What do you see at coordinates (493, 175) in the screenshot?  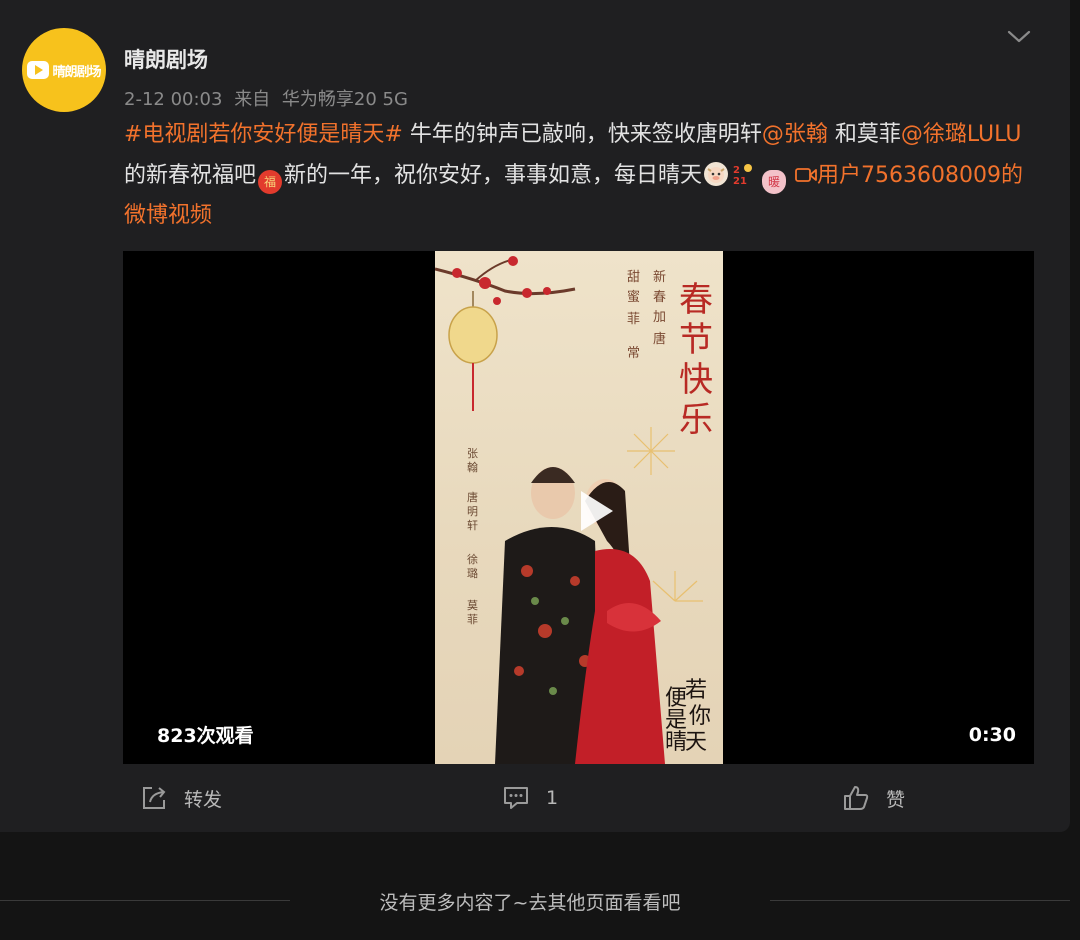 I see `text-segment: 新的一年，祝你安好，事事如意，每日晴天` at bounding box center [493, 175].